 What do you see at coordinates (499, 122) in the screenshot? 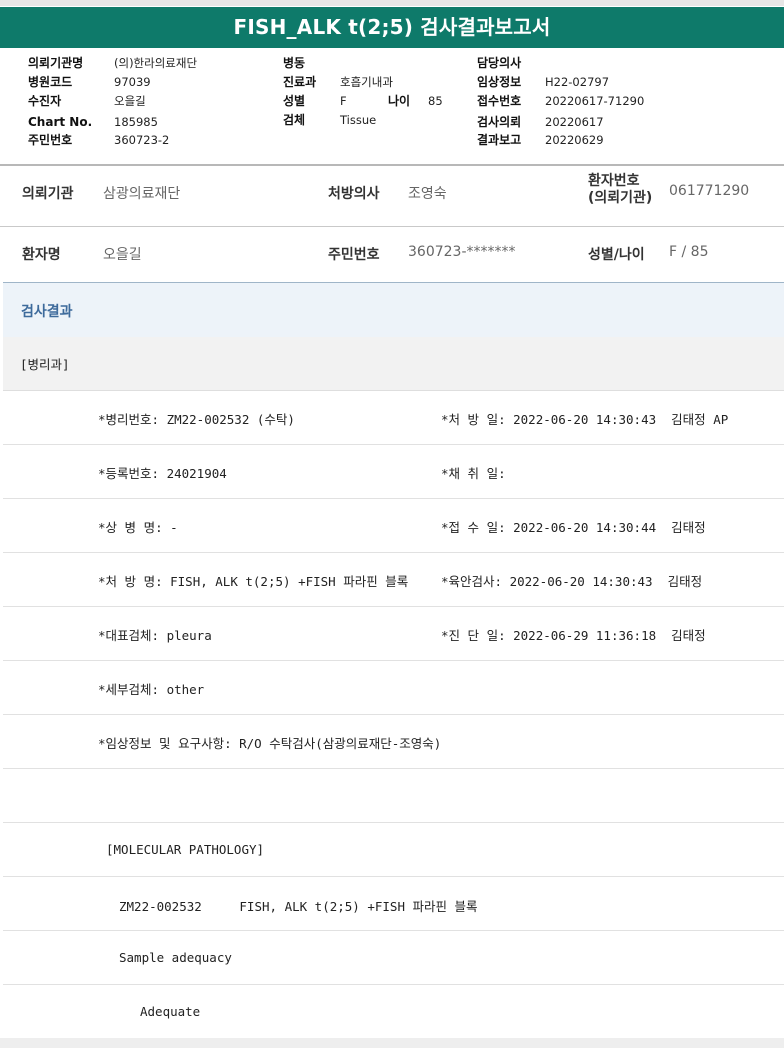
I see `header-label: 검사의뢰` at bounding box center [499, 122].